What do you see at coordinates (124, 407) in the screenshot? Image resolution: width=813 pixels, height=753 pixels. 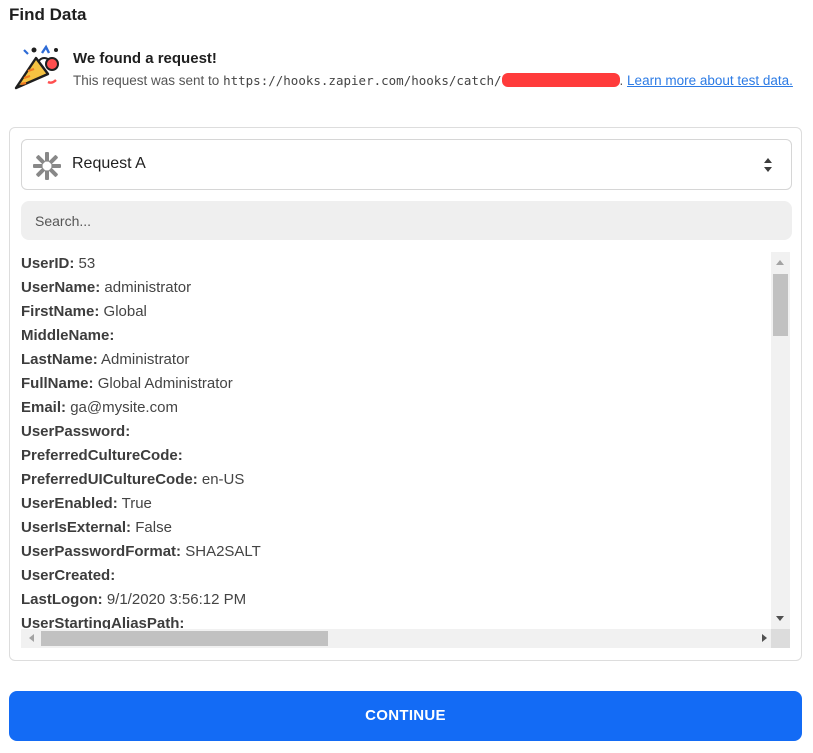 I see `field-value: ga@mysite.com` at bounding box center [124, 407].